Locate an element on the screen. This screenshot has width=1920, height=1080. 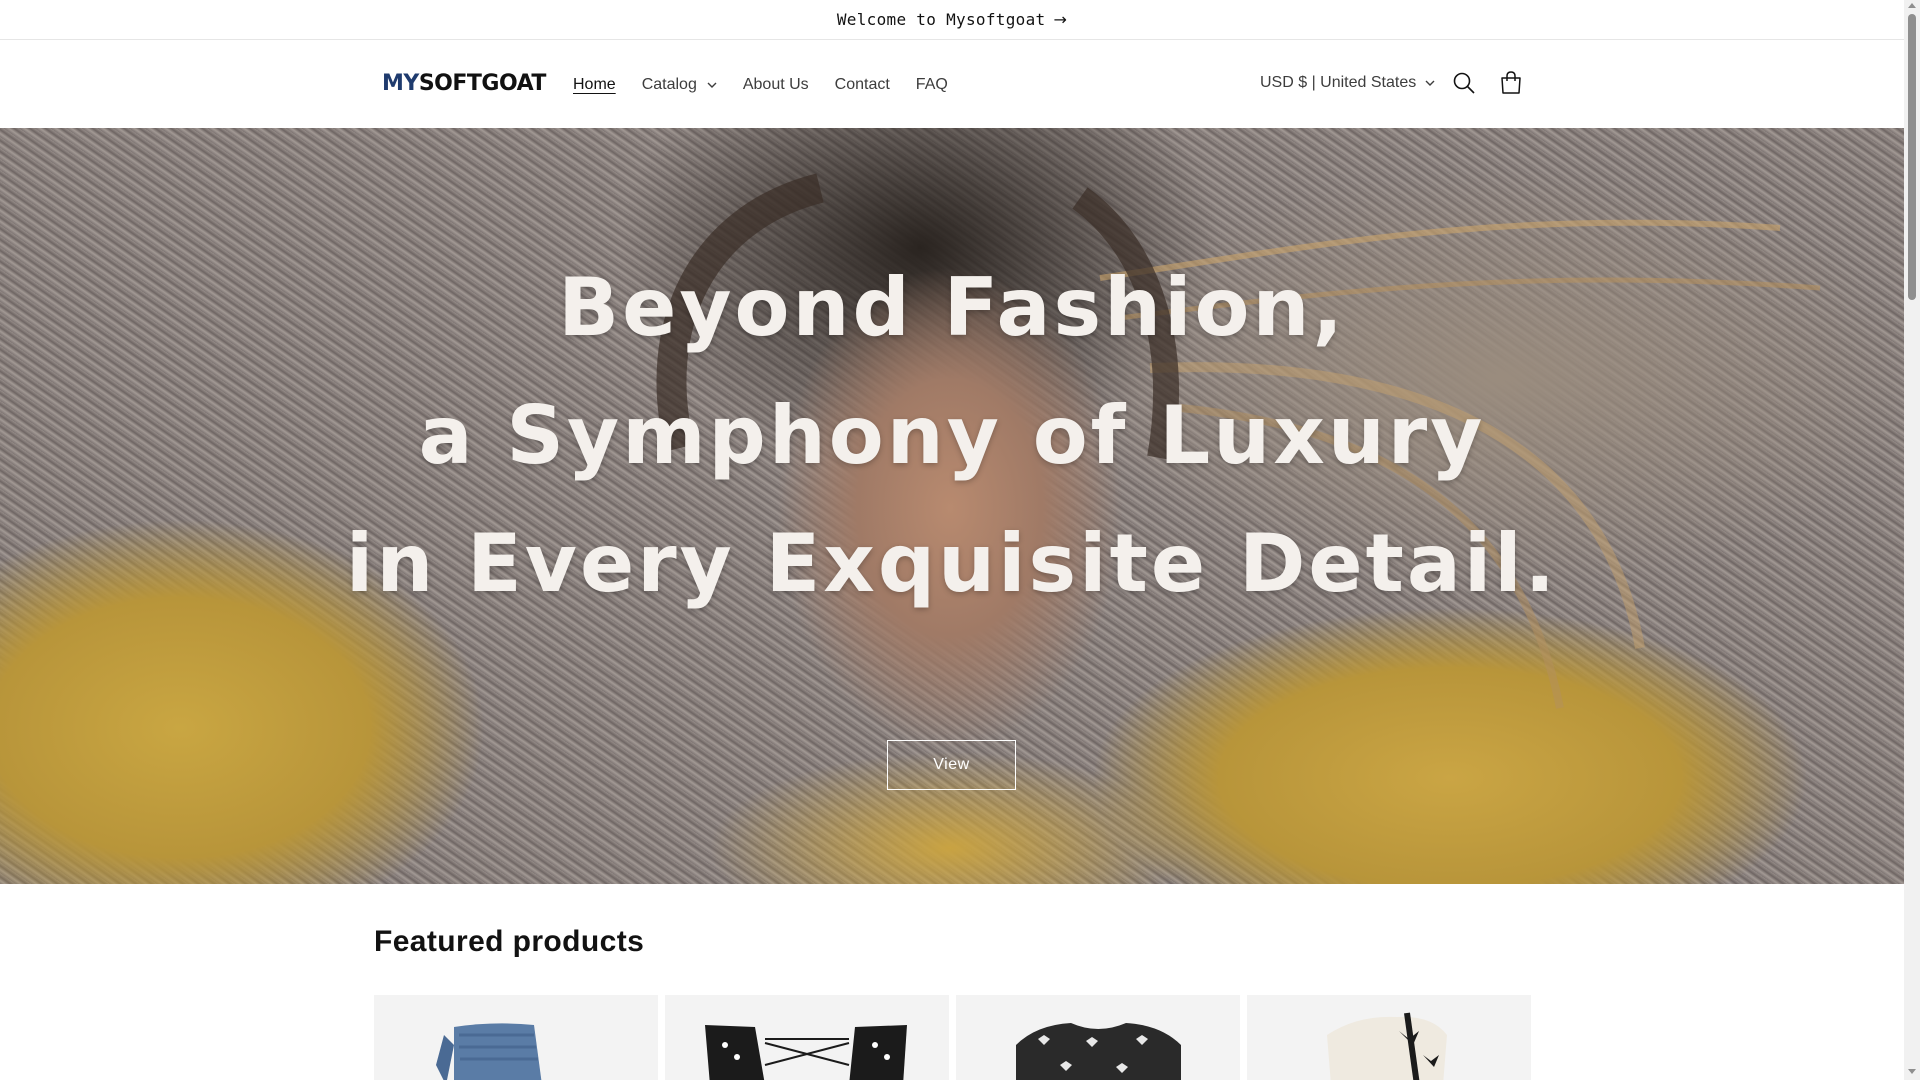
hero-headline-line-2: a Symphony of Luxury is located at coordinates (952, 435).